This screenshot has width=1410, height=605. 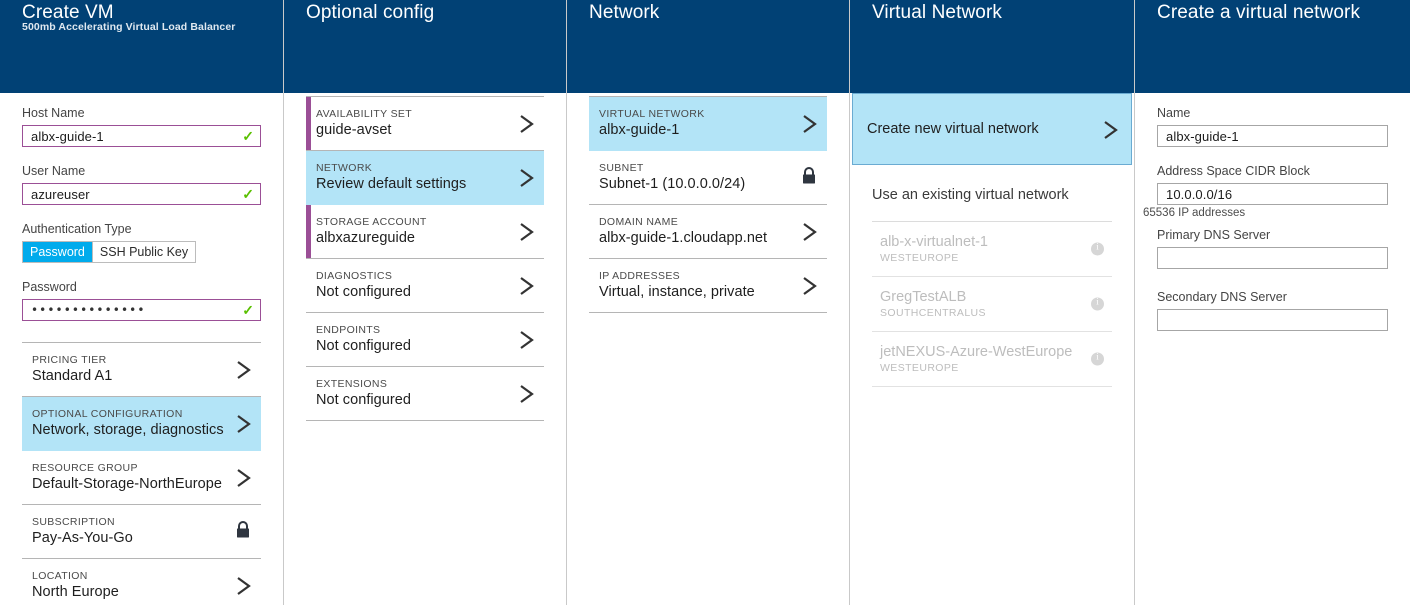 I want to click on row-caption: STORAGE ACCOUNT, so click(x=371, y=222).